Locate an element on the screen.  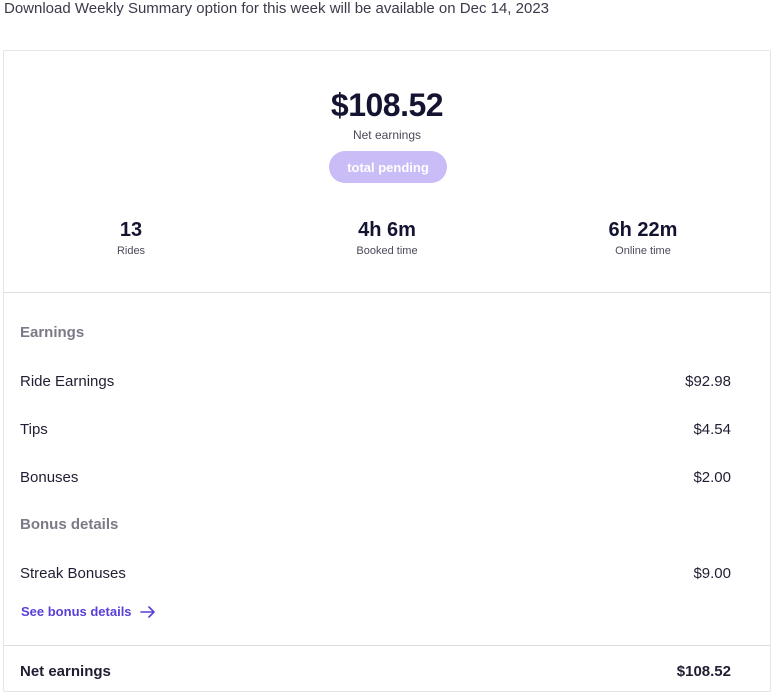
earnings-row-bonuses: Bonuses $2.00 is located at coordinates (375, 477).